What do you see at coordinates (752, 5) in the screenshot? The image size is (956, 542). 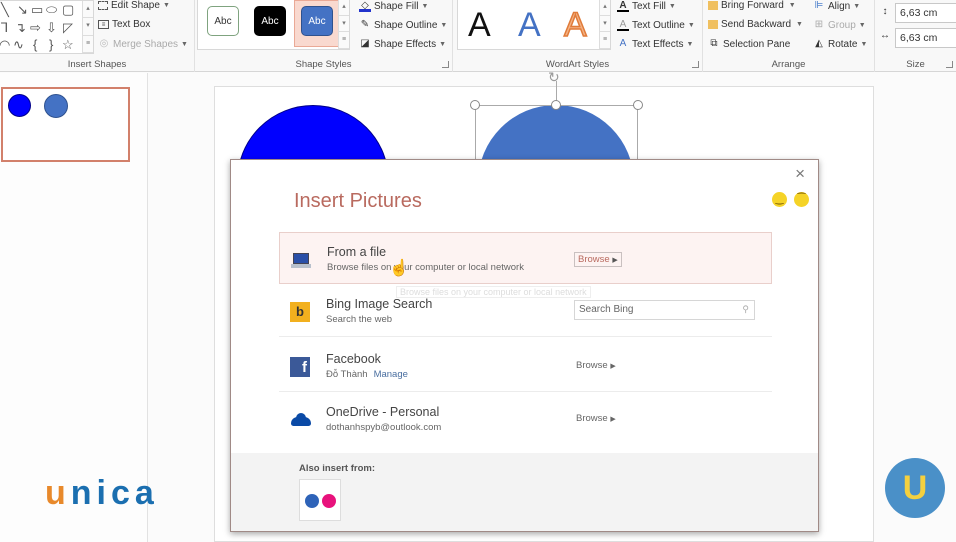 I see `bring-forward-button: Bring Forward ▼` at bounding box center [752, 5].